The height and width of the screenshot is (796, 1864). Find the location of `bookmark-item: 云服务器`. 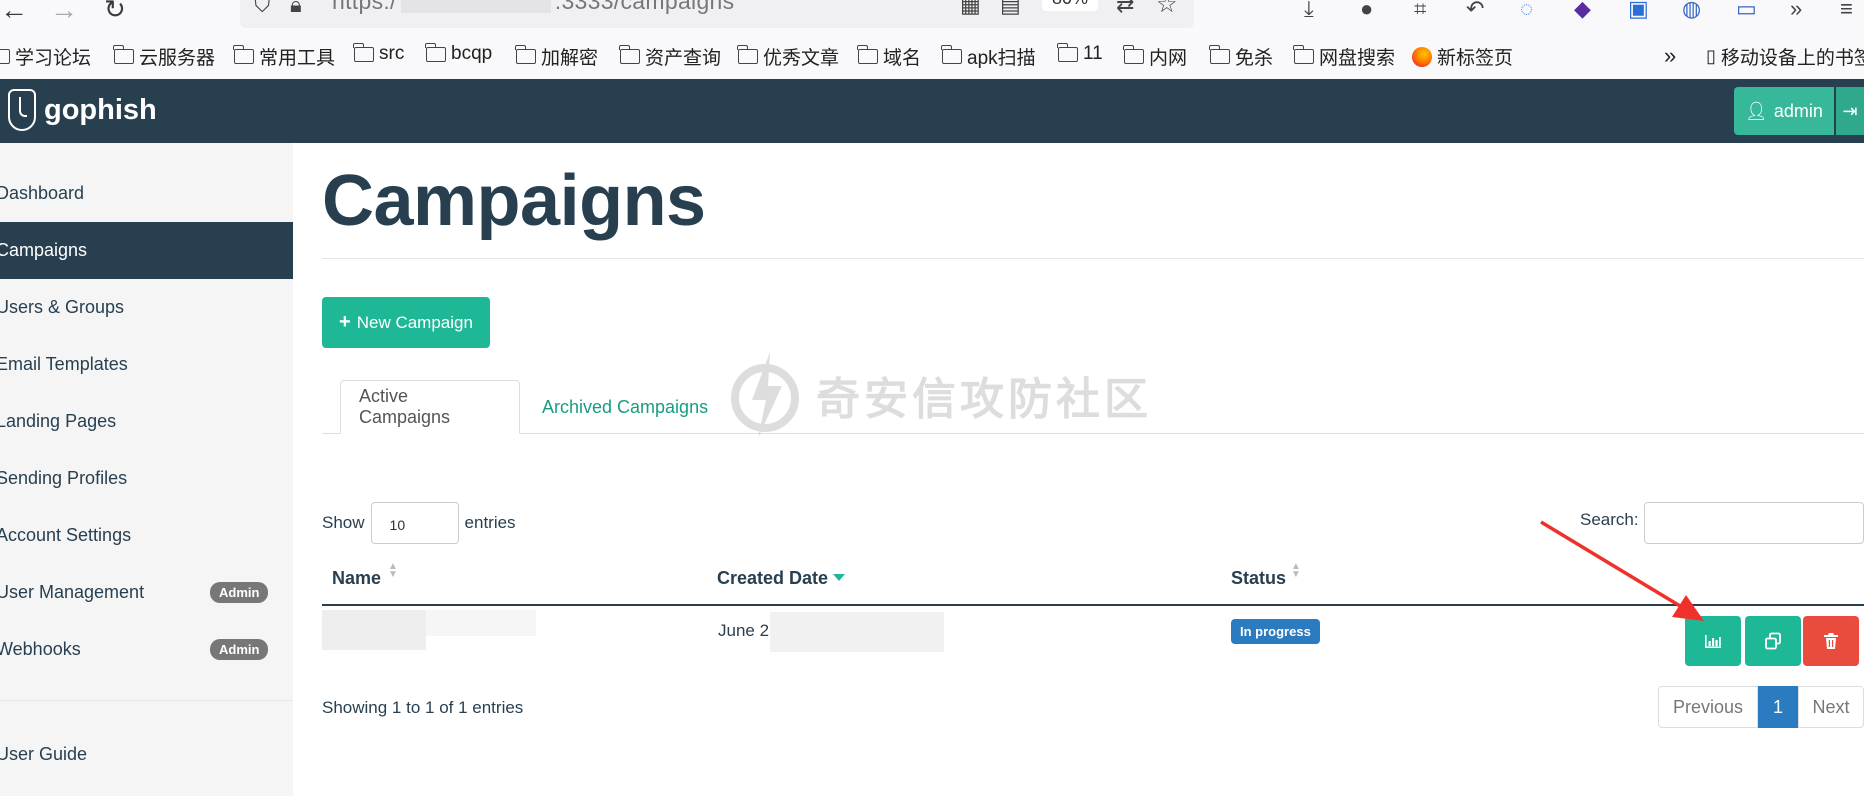

bookmark-item: 云服务器 is located at coordinates (164, 56).